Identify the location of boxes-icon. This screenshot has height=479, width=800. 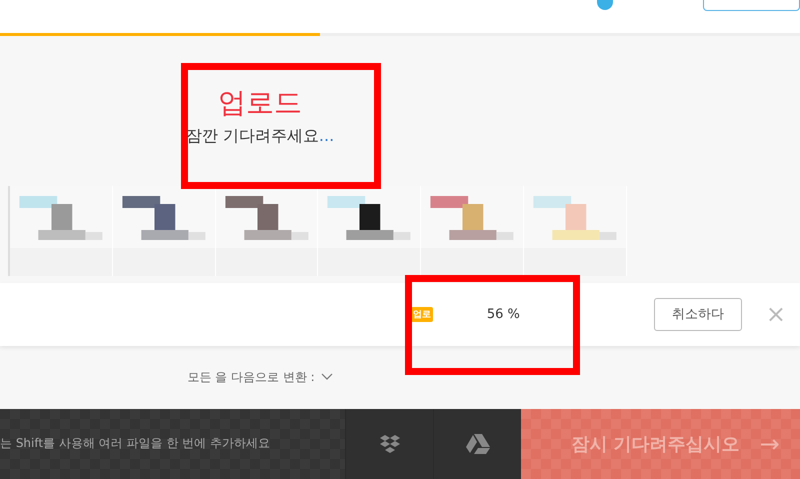
(389, 444).